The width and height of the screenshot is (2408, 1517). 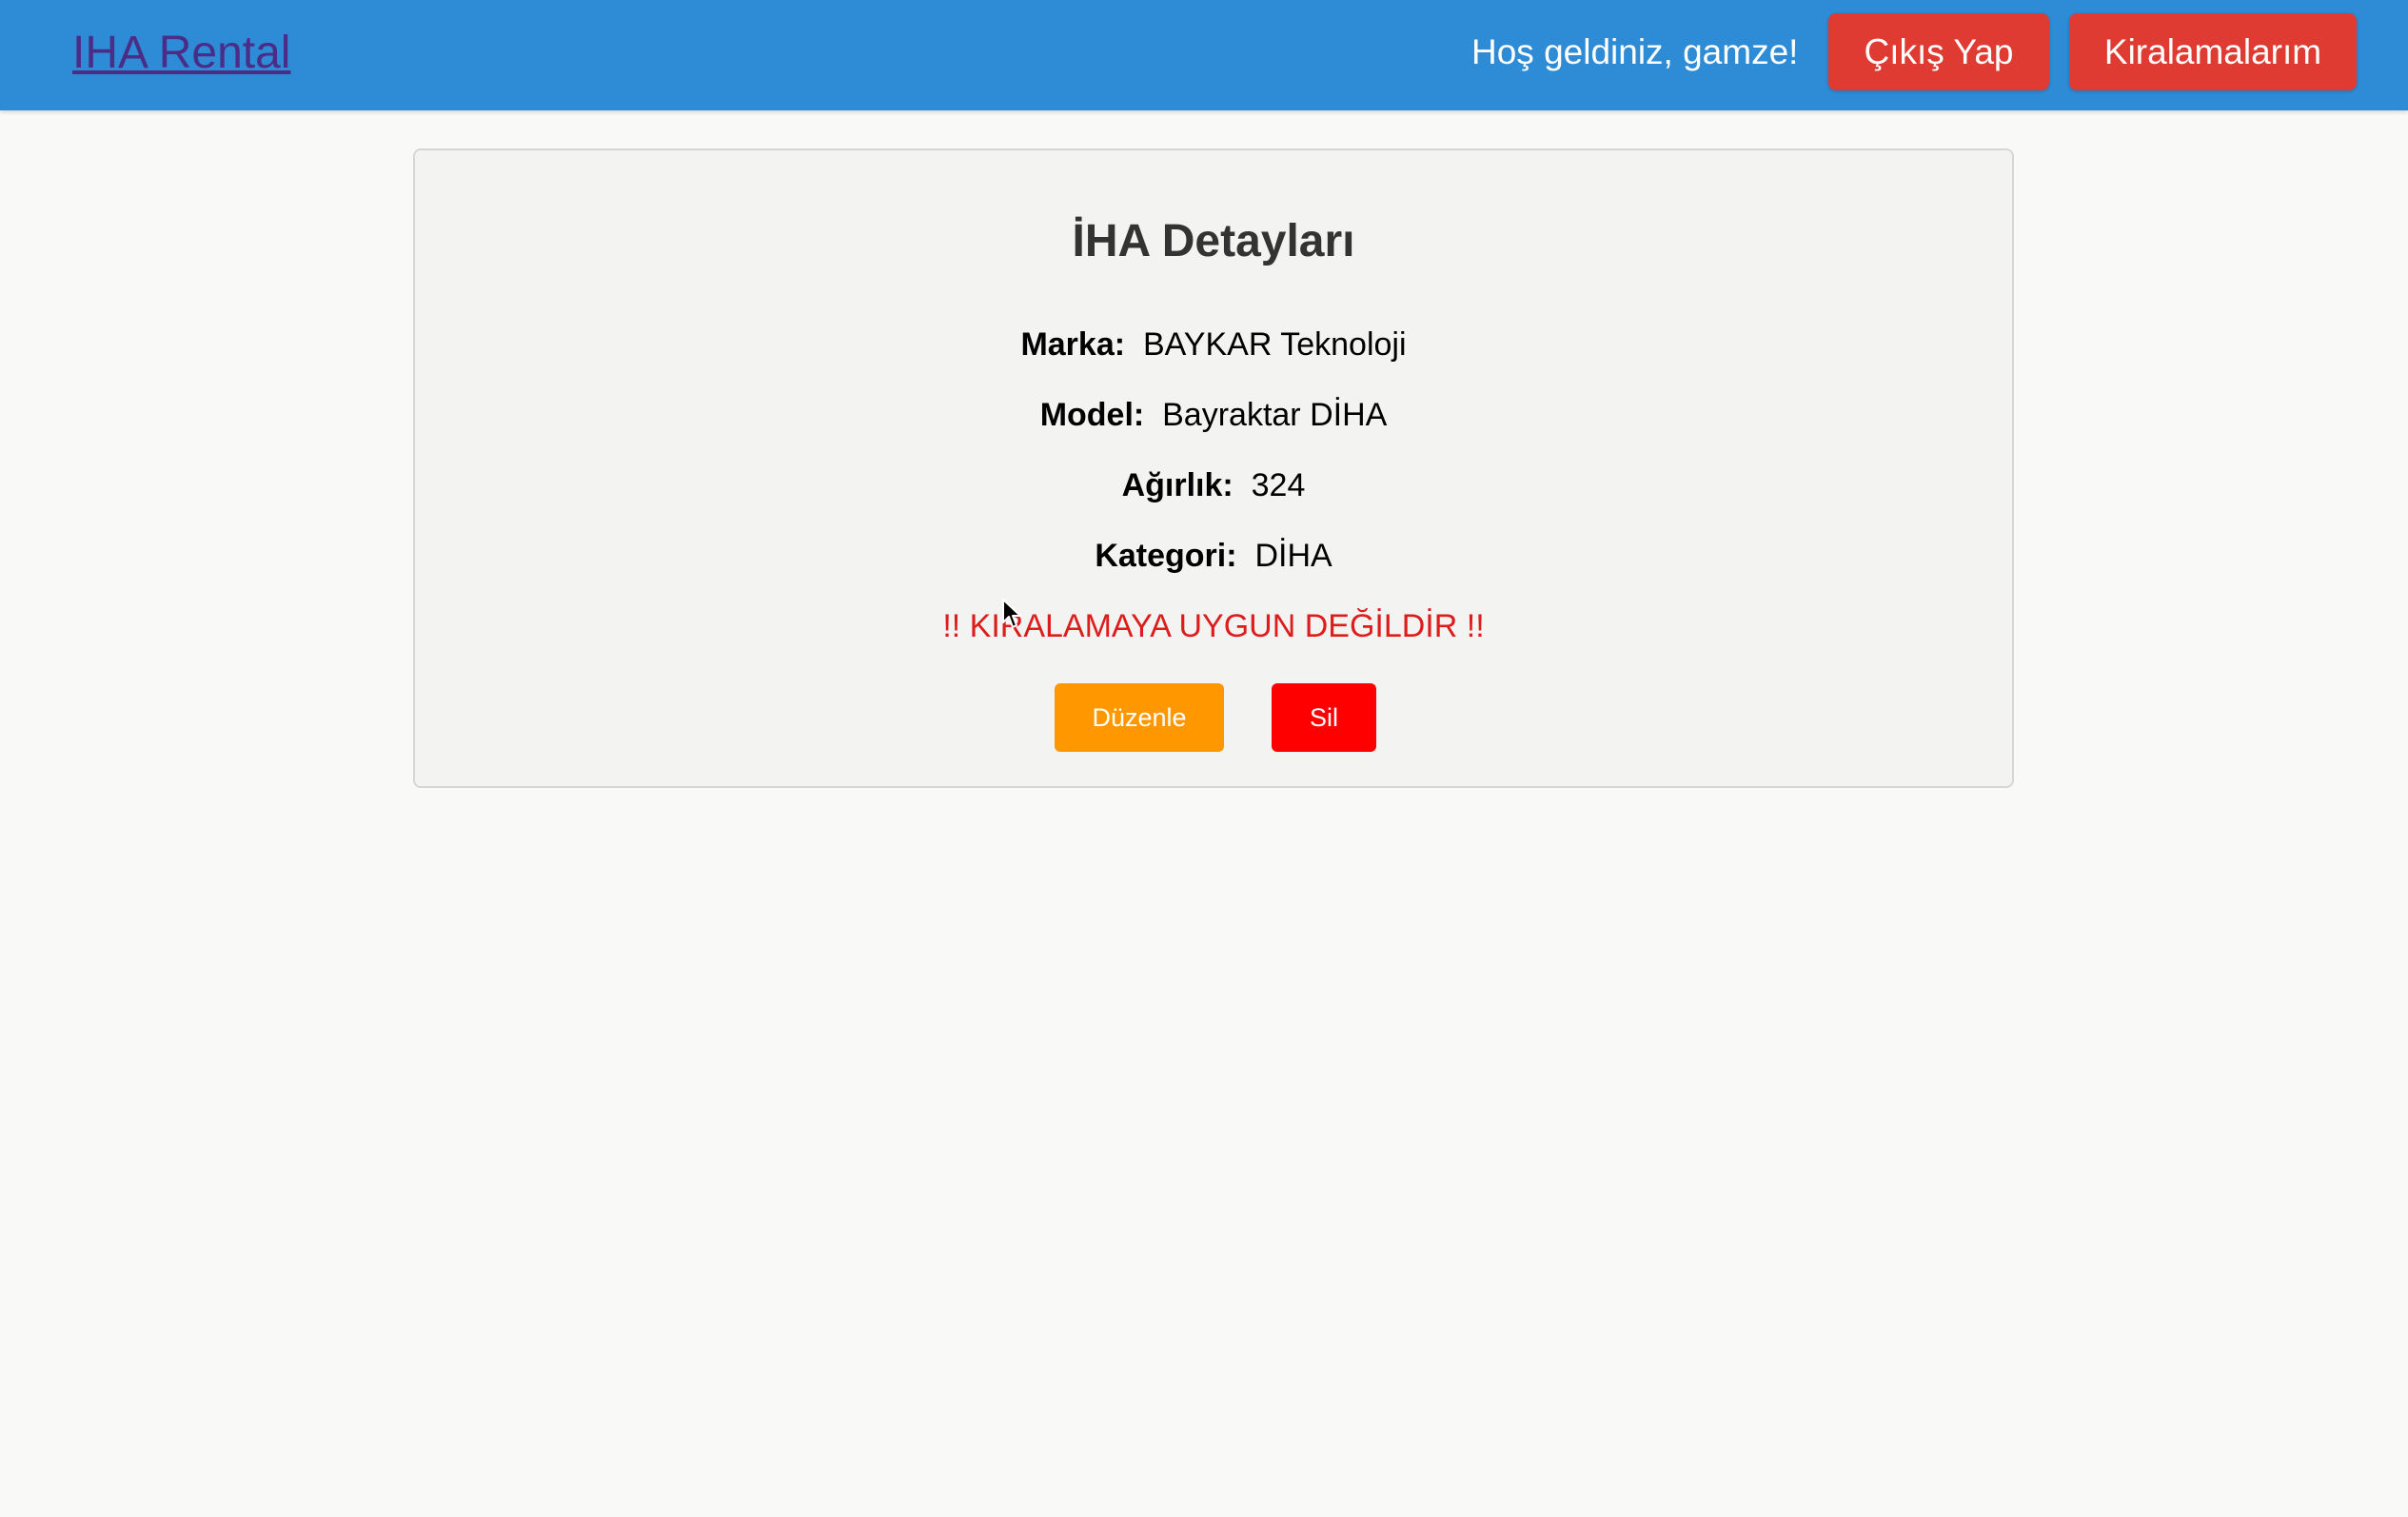 I want to click on detail-row-weight: Ağırlık: 324, so click(x=1213, y=485).